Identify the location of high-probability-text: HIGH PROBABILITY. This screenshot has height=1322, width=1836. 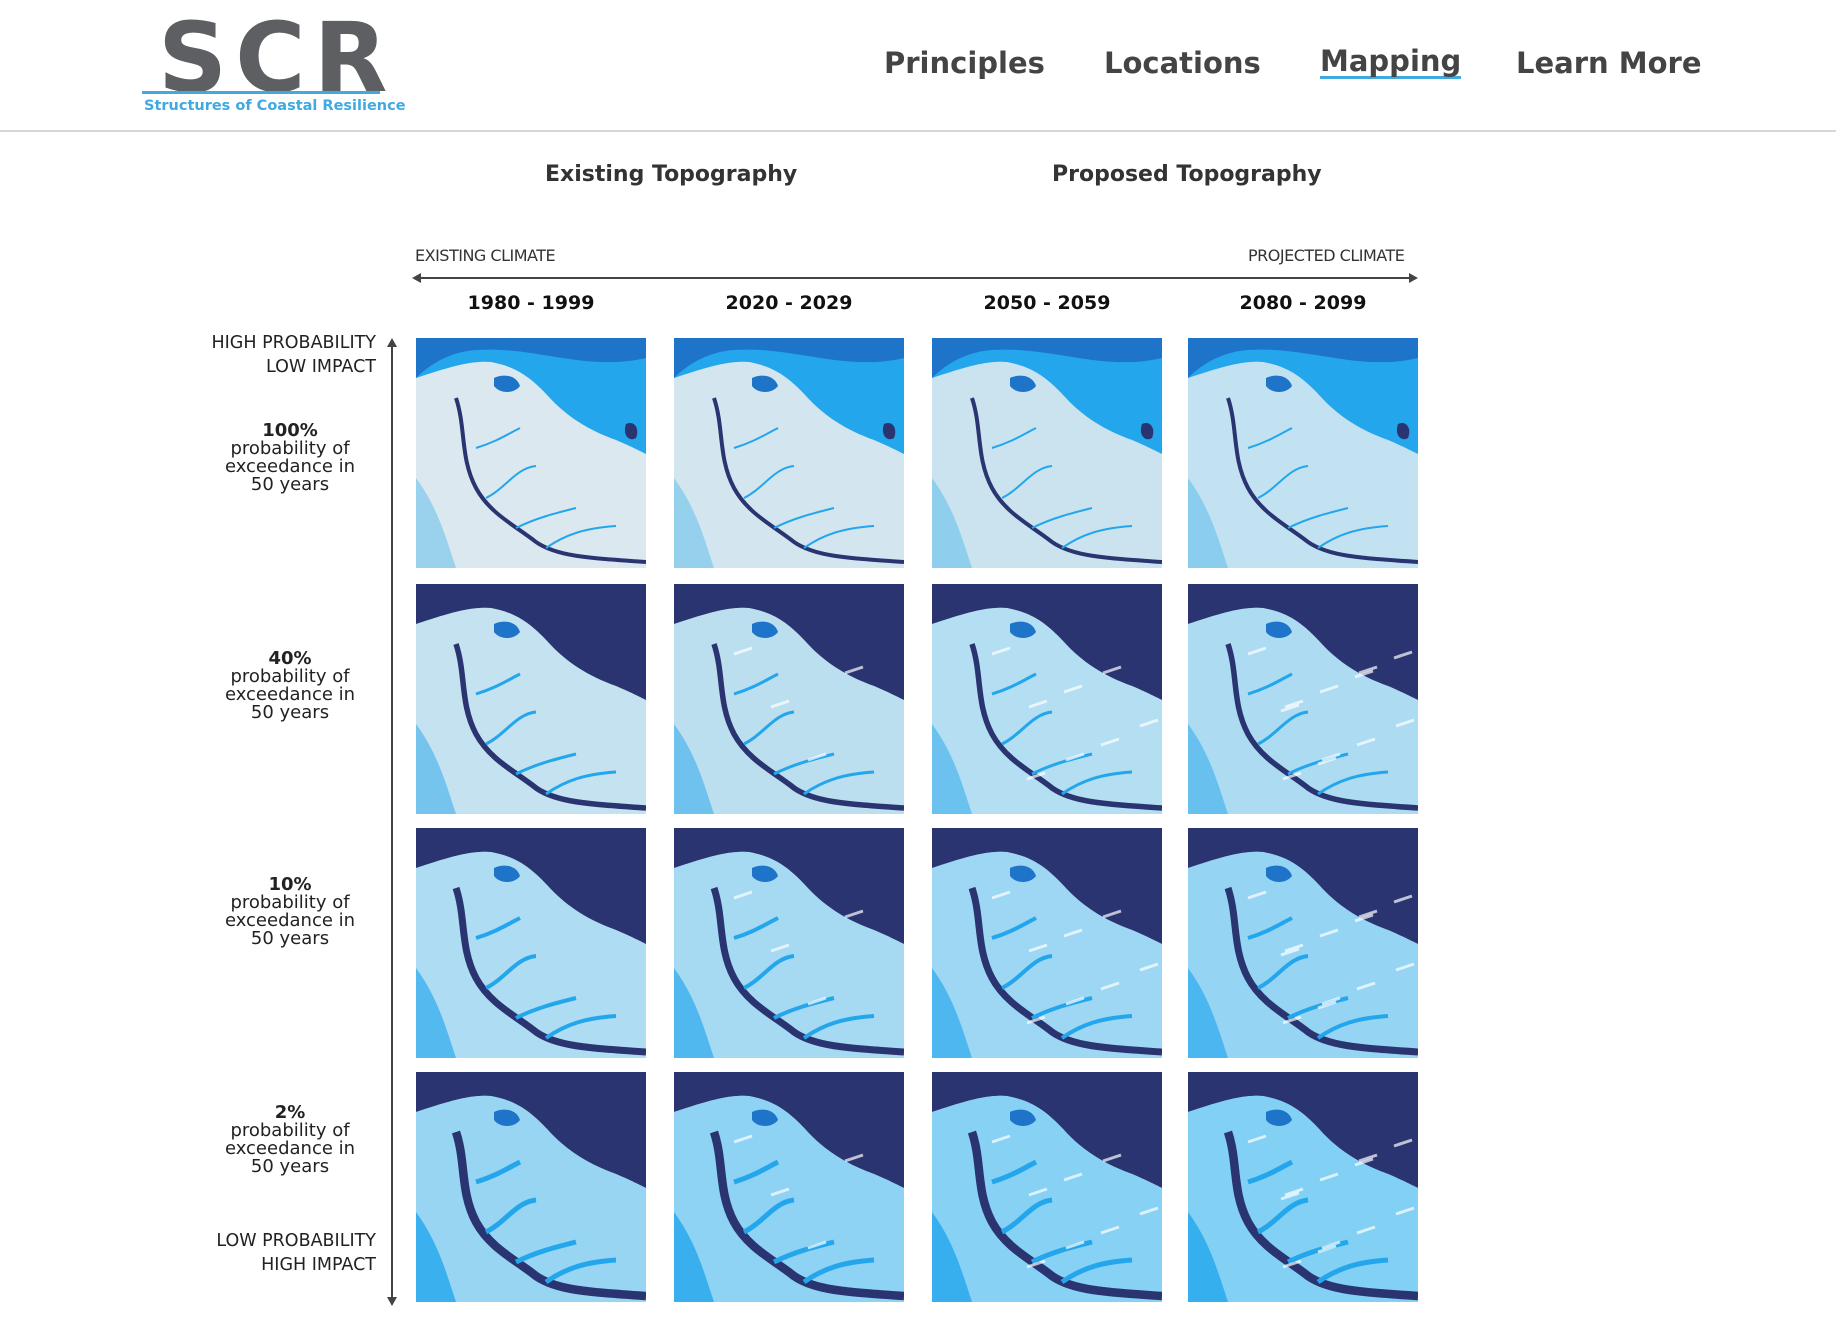
(293, 343).